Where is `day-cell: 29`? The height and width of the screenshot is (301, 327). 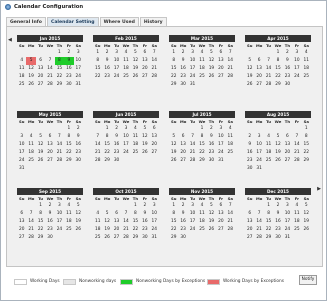
day-cell: 29 is located at coordinates (135, 238).